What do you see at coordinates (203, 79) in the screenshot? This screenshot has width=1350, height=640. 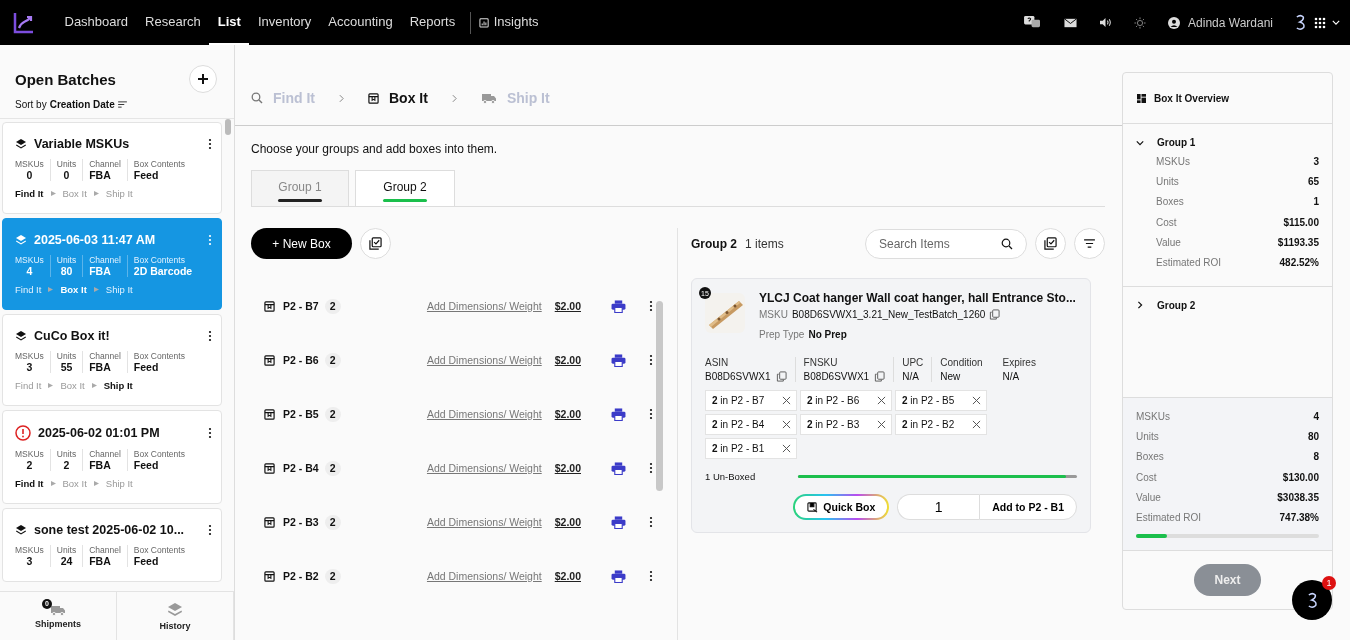 I see `add-batch-button` at bounding box center [203, 79].